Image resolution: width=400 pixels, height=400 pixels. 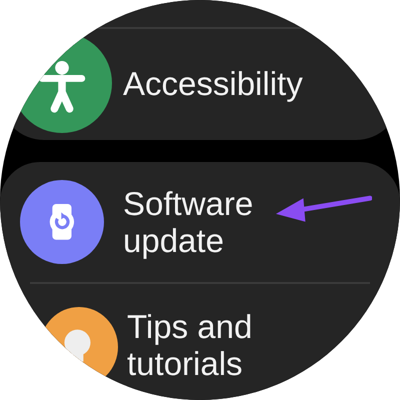 What do you see at coordinates (242, 345) in the screenshot?
I see `menu-item-label: Tips and tutorials` at bounding box center [242, 345].